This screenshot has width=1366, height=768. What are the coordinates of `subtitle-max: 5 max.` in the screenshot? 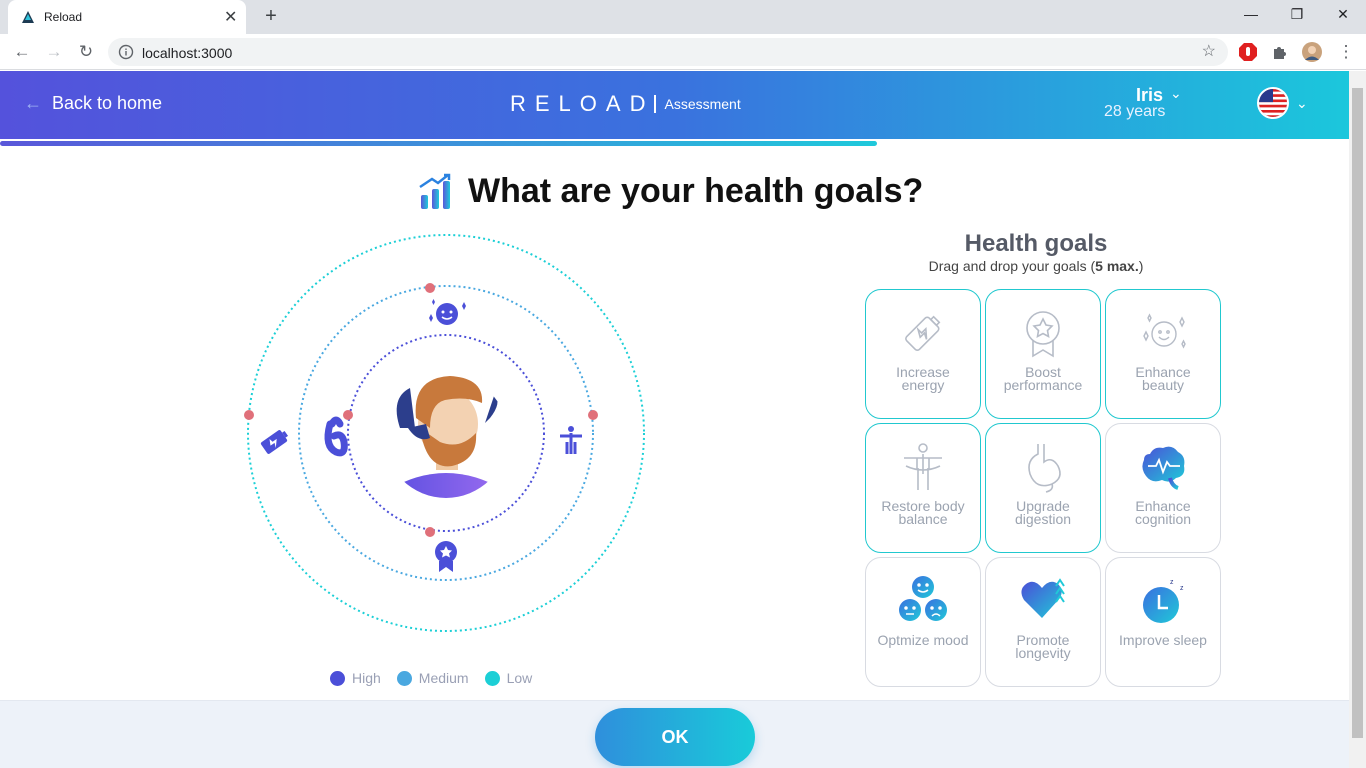 It's located at (1117, 266).